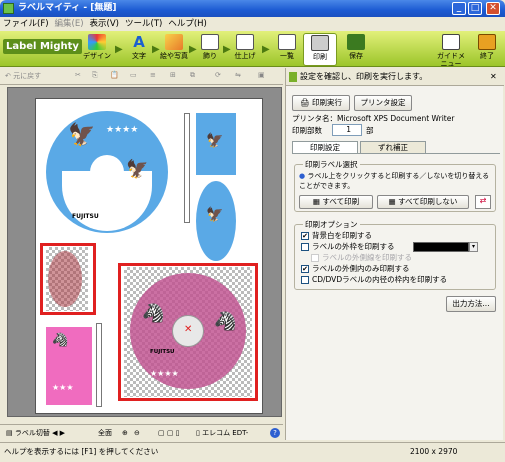  Describe the element at coordinates (125, 433) in the screenshot. I see `zoom-in-icon: ⊕` at that location.